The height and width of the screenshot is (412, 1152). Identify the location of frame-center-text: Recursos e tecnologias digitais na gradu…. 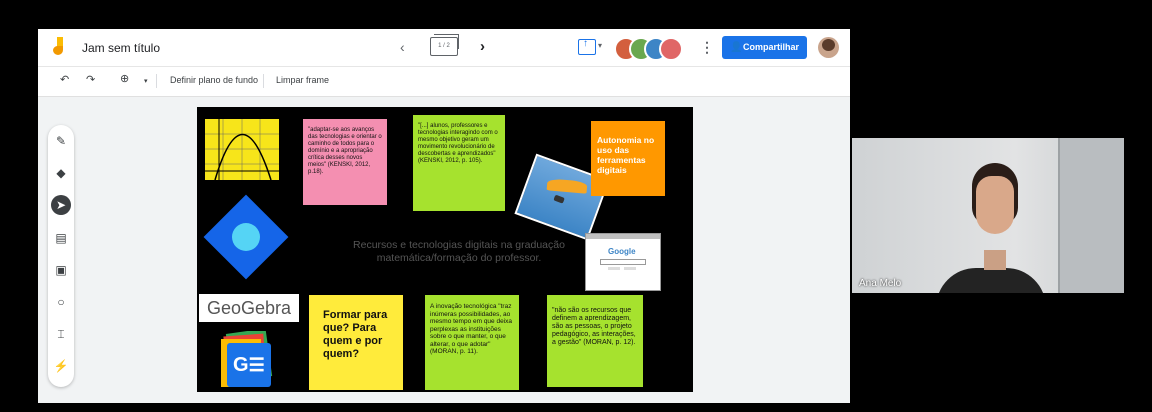
(459, 252).